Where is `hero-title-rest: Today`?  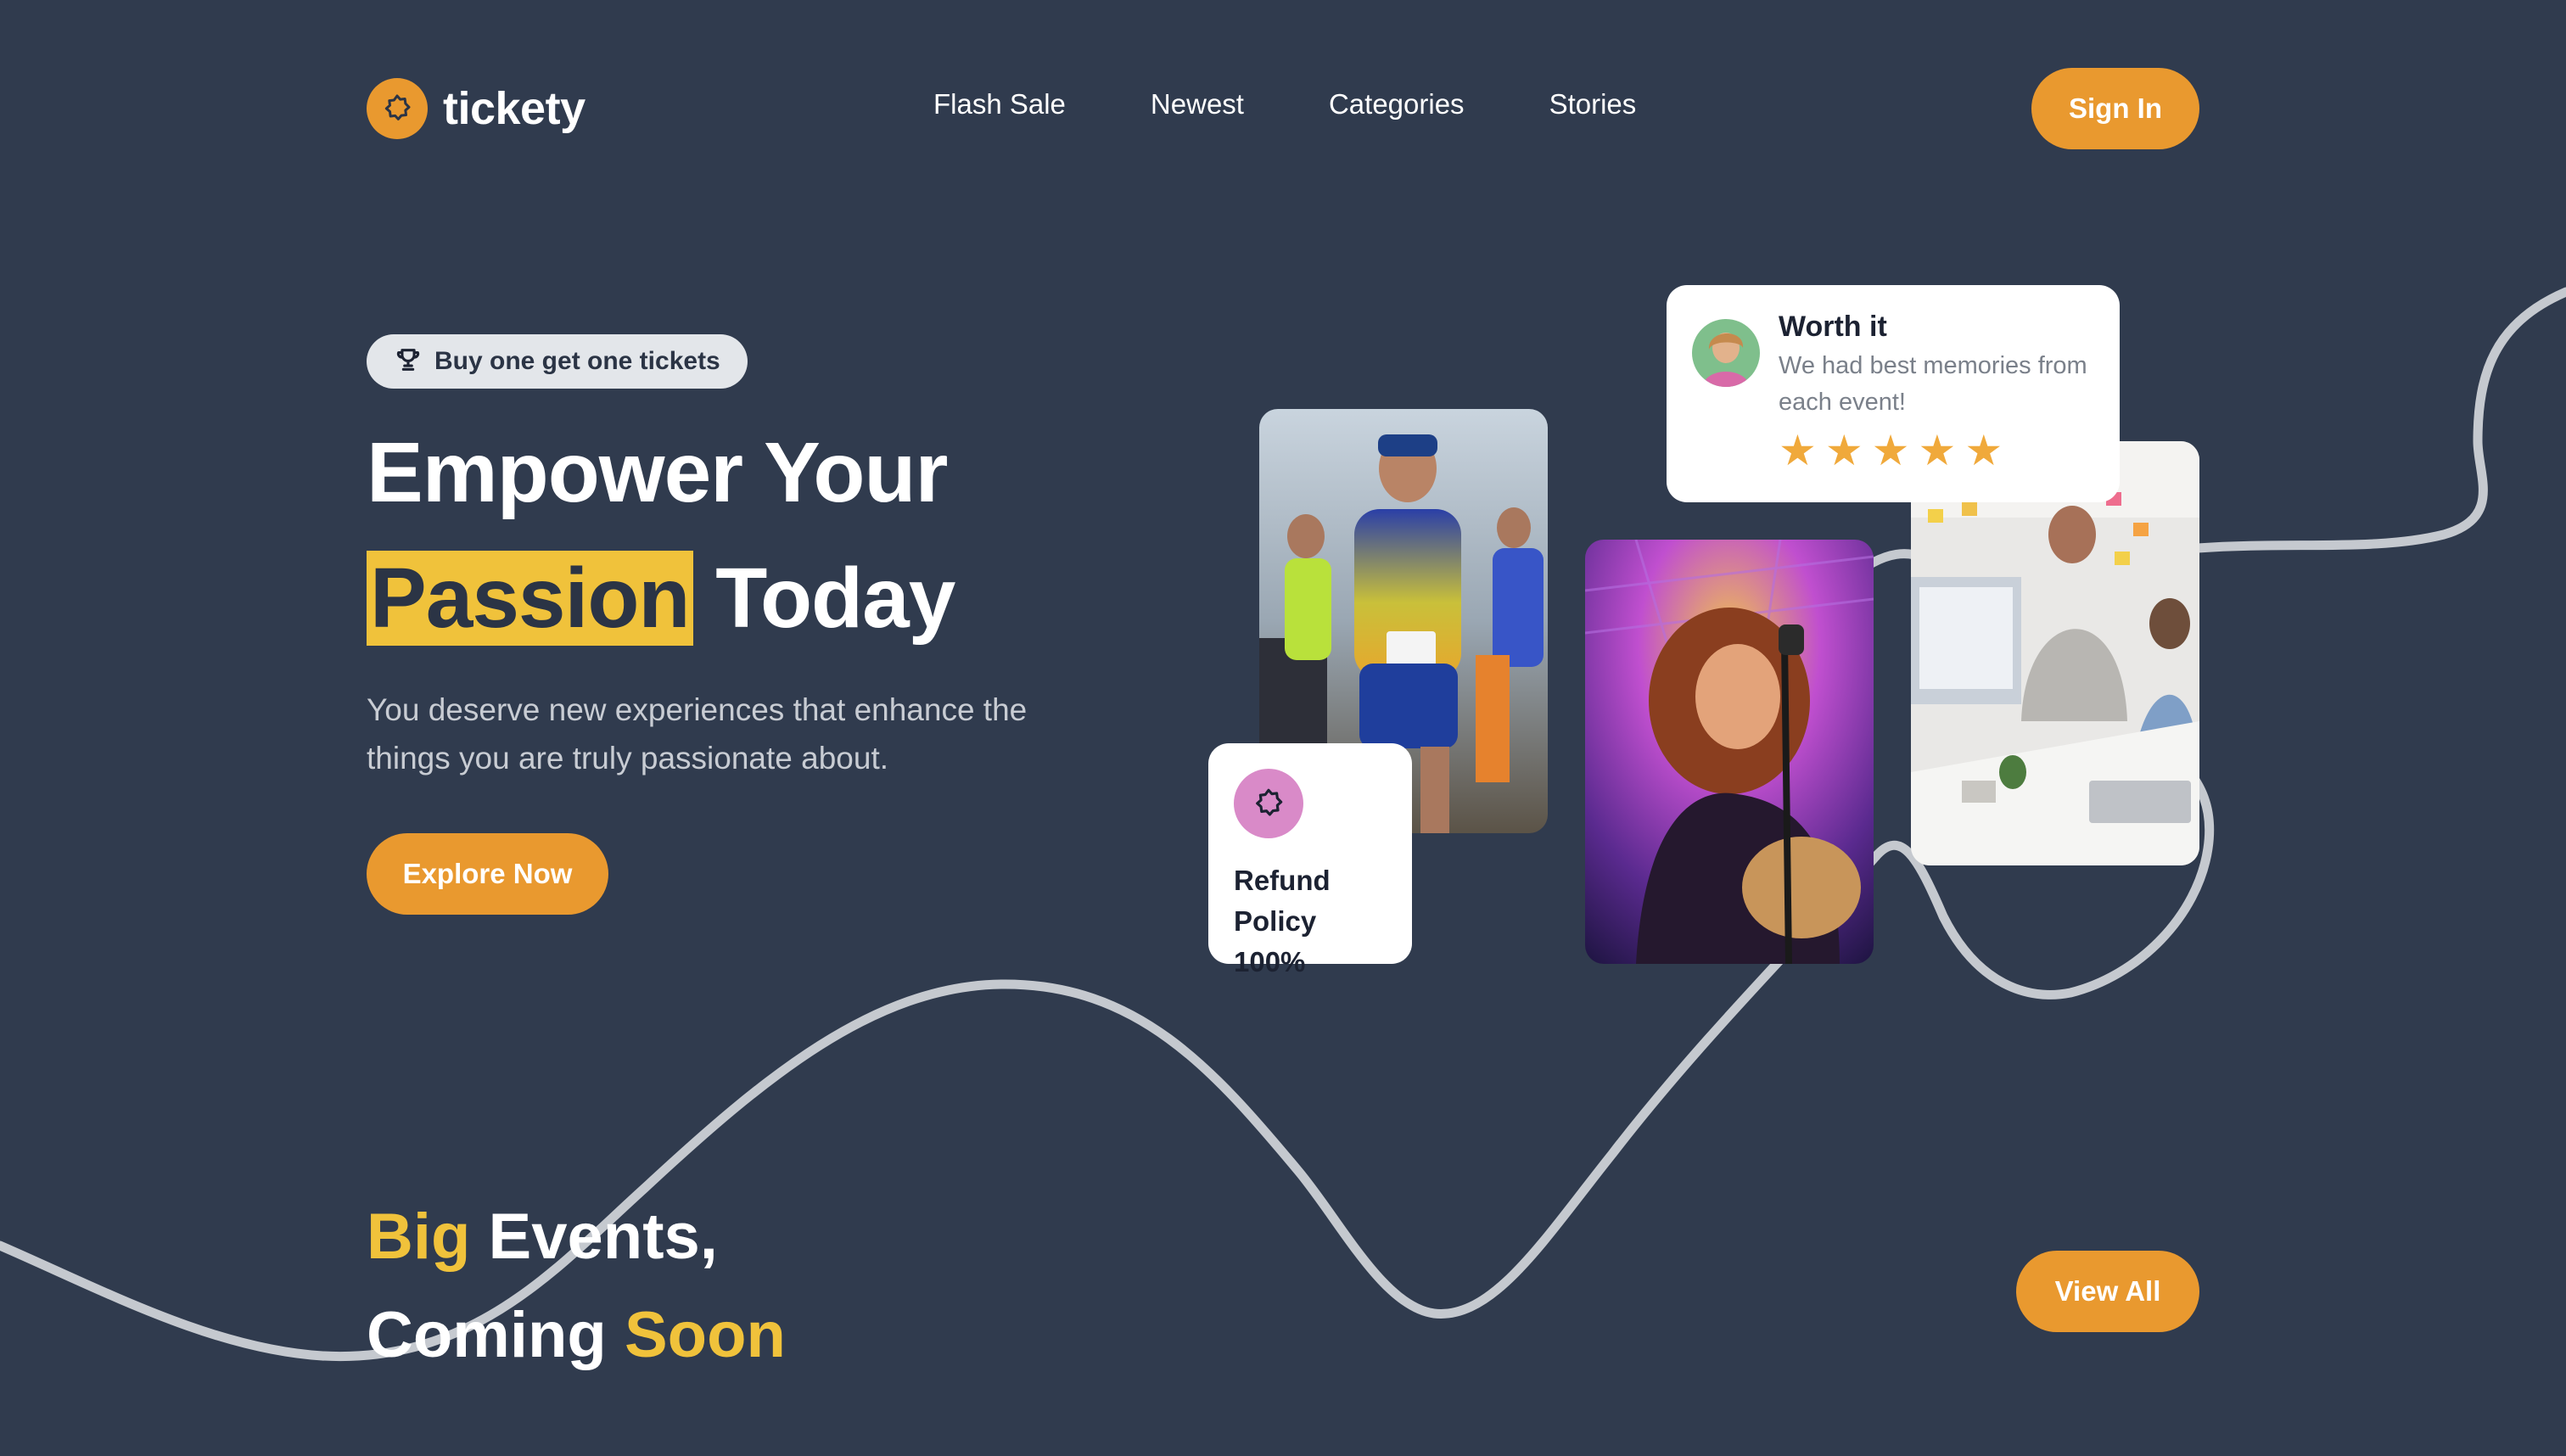
hero-title-rest: Today is located at coordinates (823, 598).